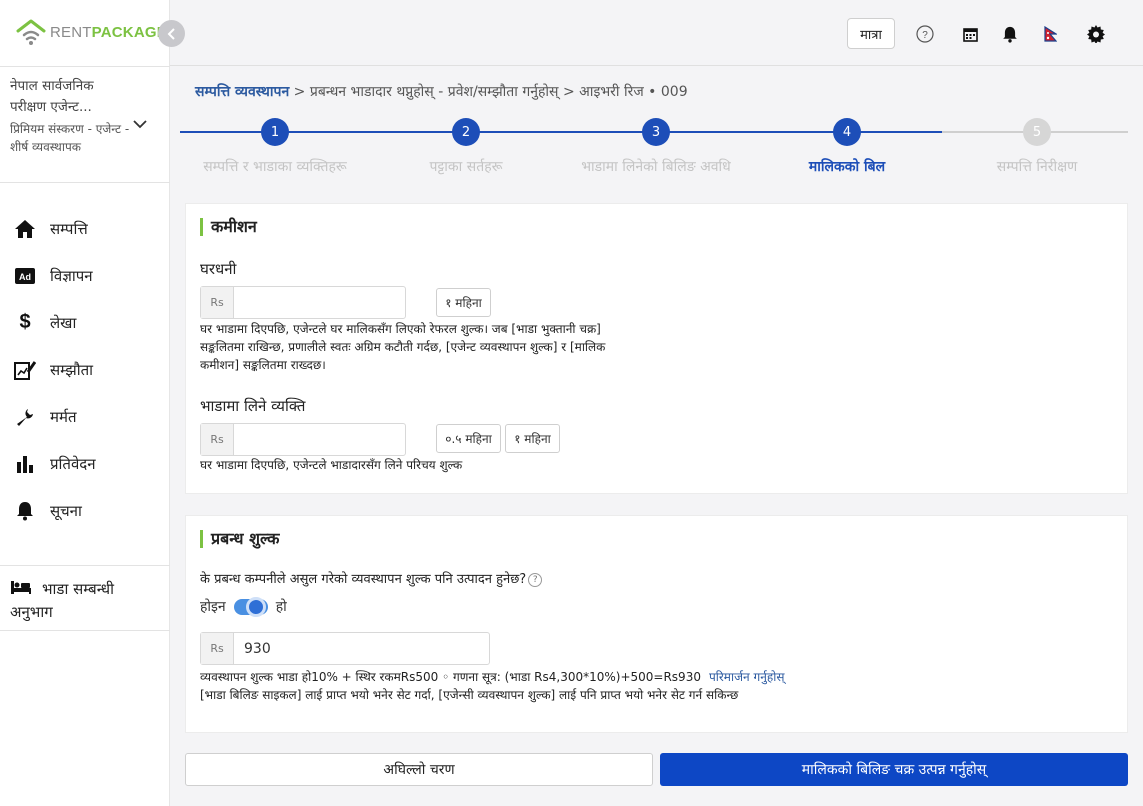 The height and width of the screenshot is (806, 1143). What do you see at coordinates (656, 167) in the screenshot?
I see `step-3-label: भाडामा लिनेको बिलिङ अवधि` at bounding box center [656, 167].